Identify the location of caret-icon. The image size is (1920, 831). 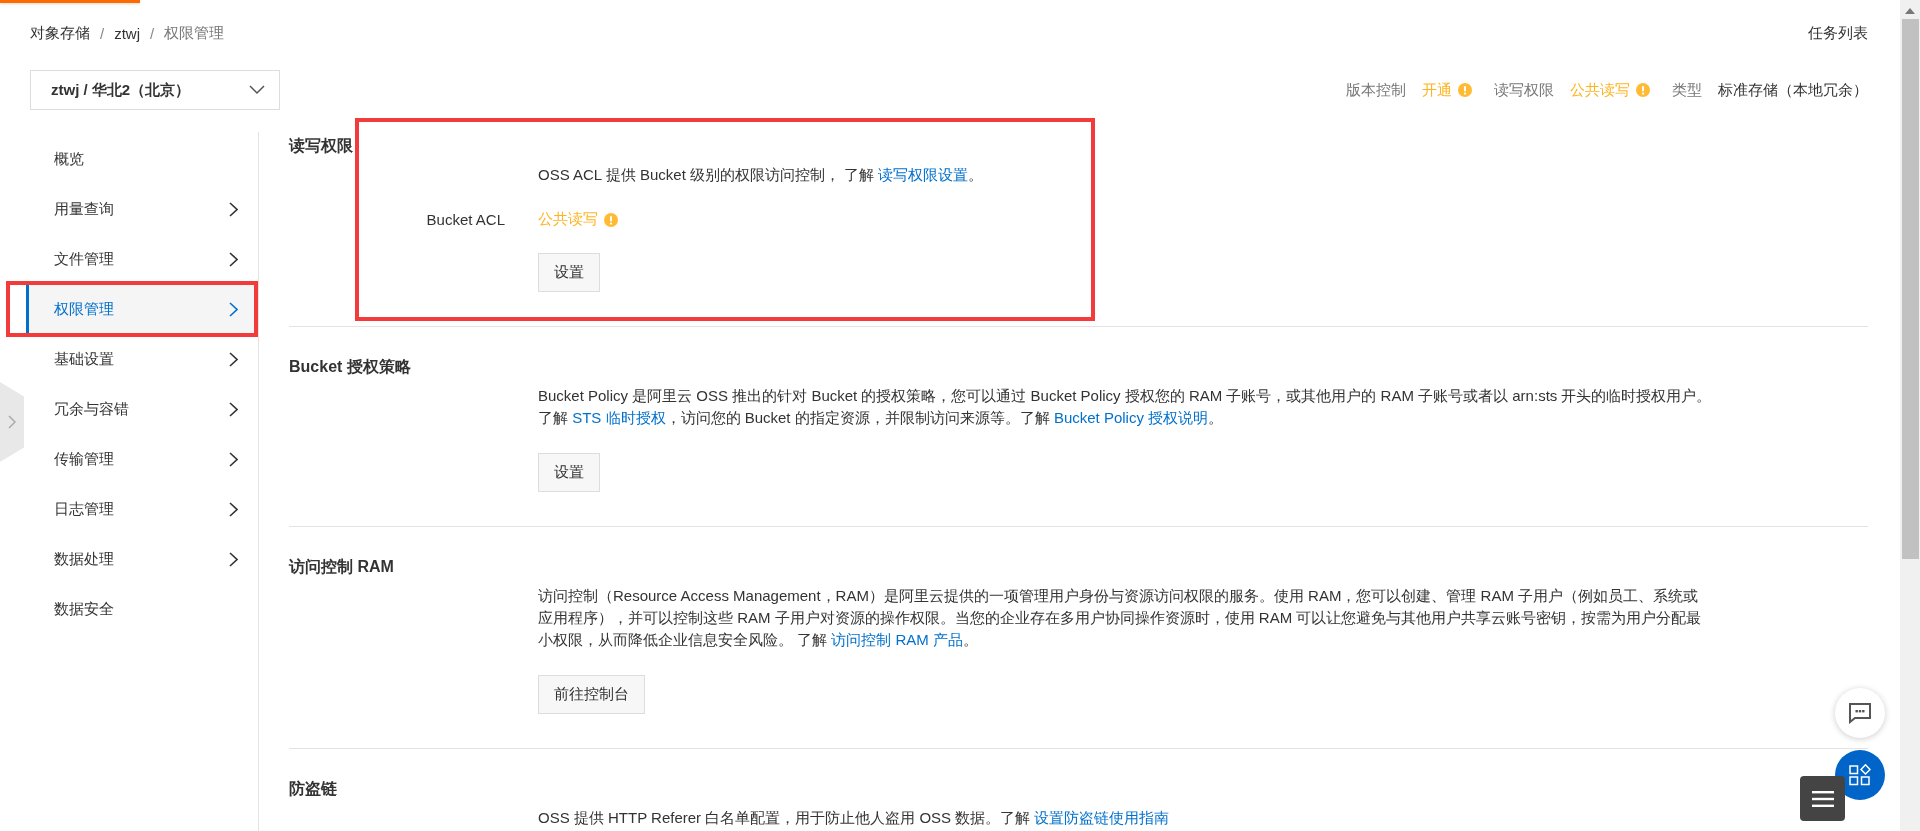
(257, 90).